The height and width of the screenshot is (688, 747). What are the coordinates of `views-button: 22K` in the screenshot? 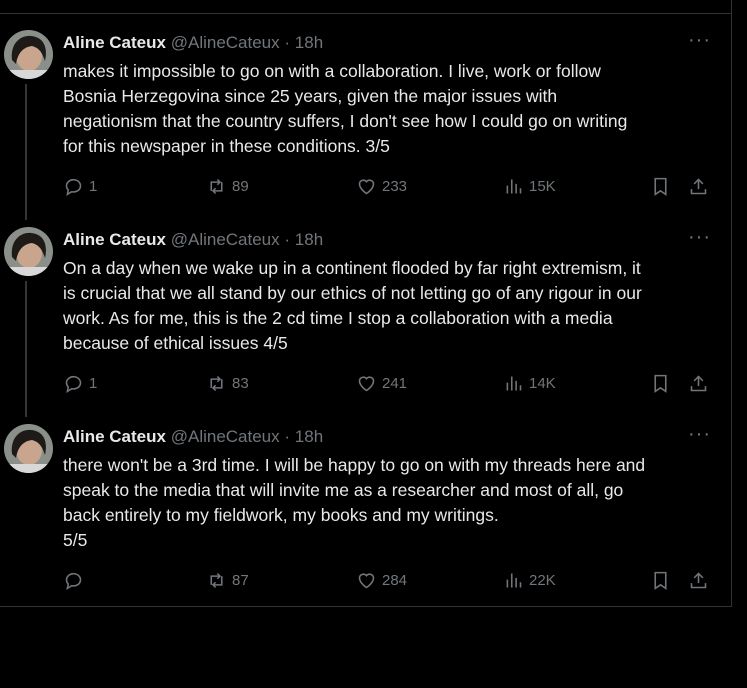 It's located at (529, 580).